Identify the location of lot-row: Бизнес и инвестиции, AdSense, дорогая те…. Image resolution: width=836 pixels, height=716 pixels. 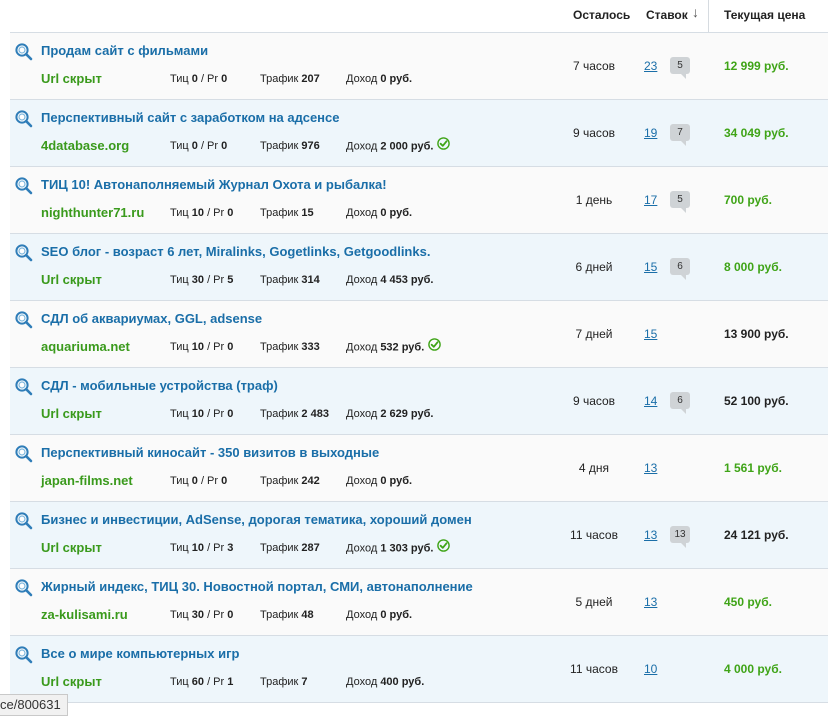
(419, 534).